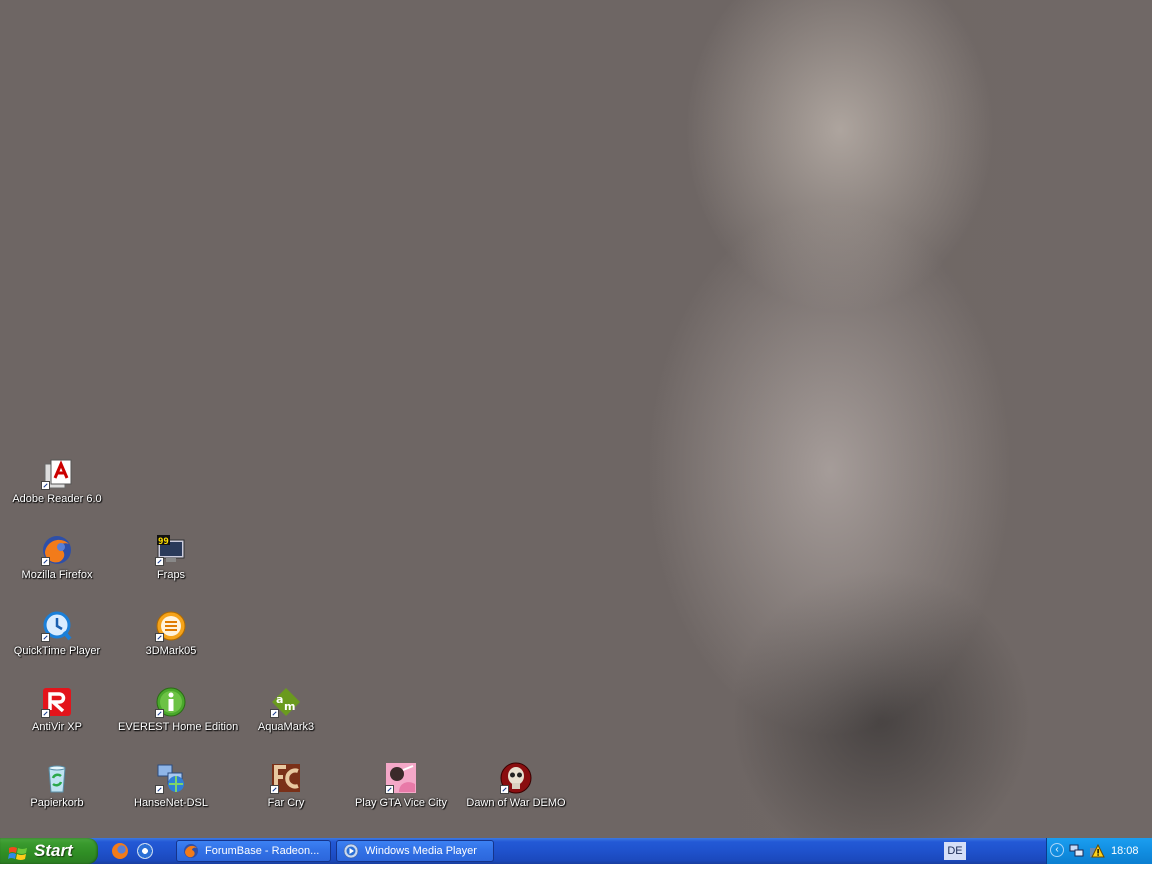 Image resolution: width=1152 pixels, height=869 pixels. Describe the element at coordinates (57, 499) in the screenshot. I see `icon-label: Adobe Reader 6.0` at that location.